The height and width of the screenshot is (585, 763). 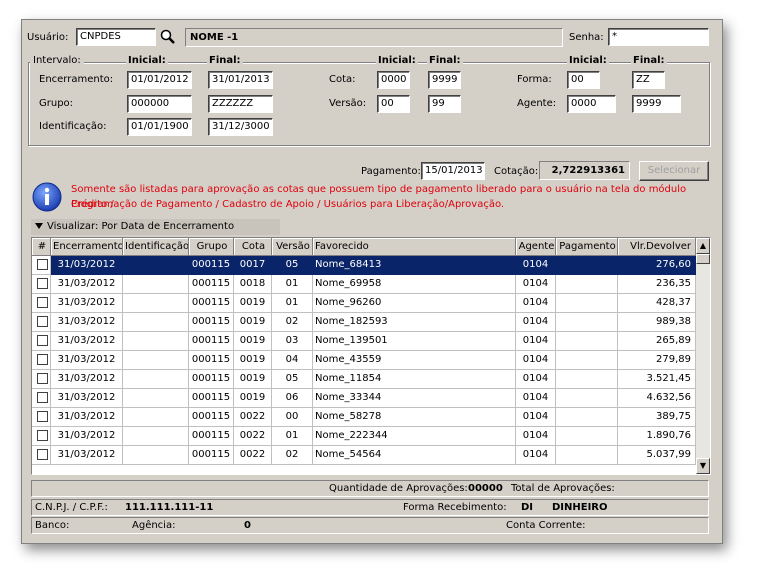 I want to click on versao-cell: 02, so click(x=292, y=455).